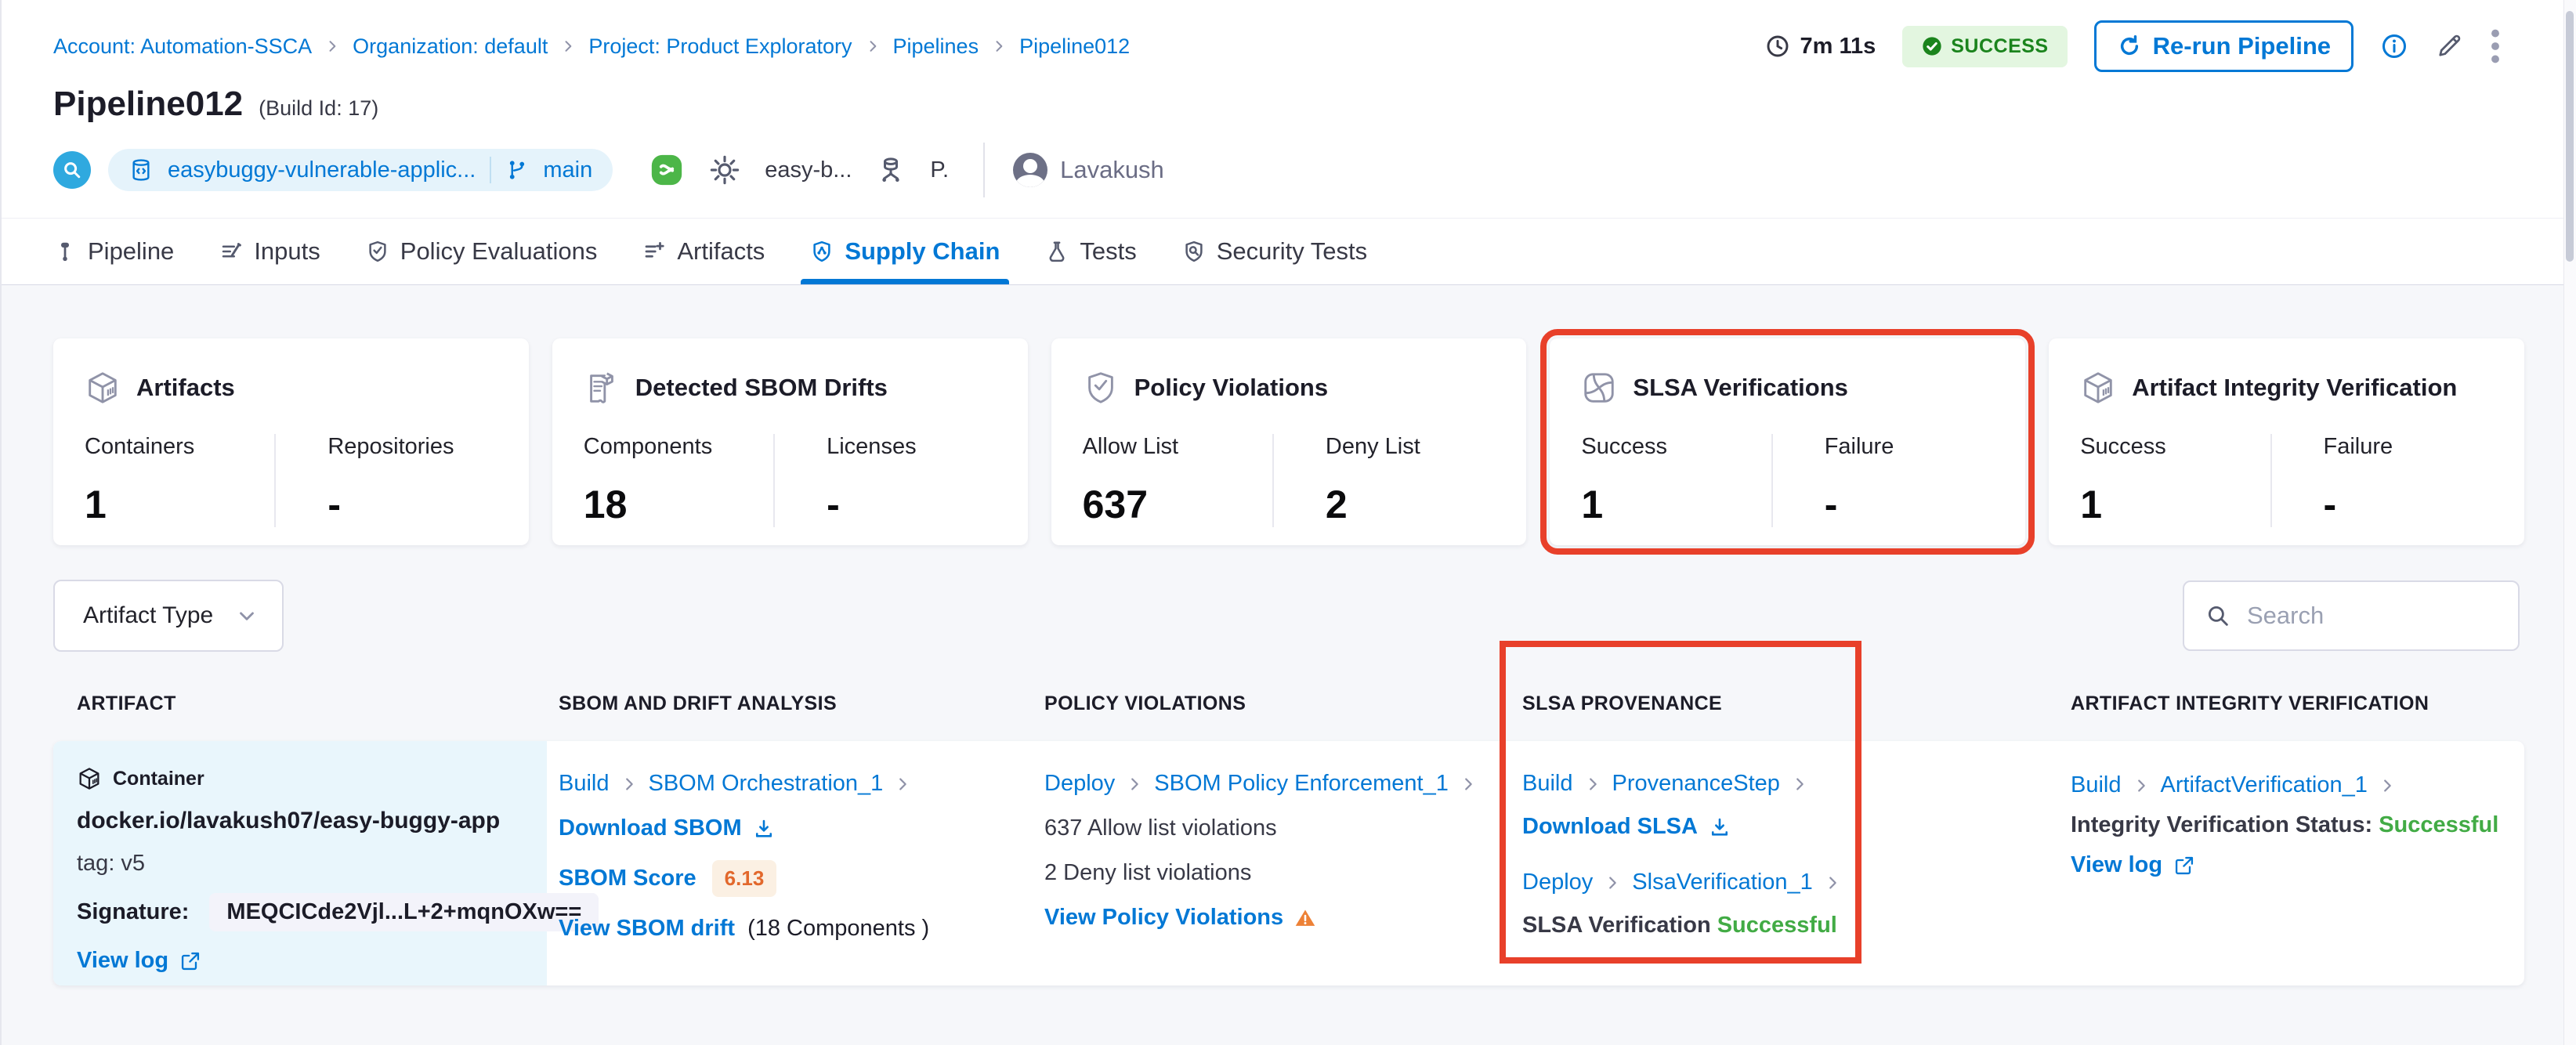 The image size is (2576, 1045). What do you see at coordinates (1722, 882) in the screenshot?
I see `step-link: SlsaVerification_1` at bounding box center [1722, 882].